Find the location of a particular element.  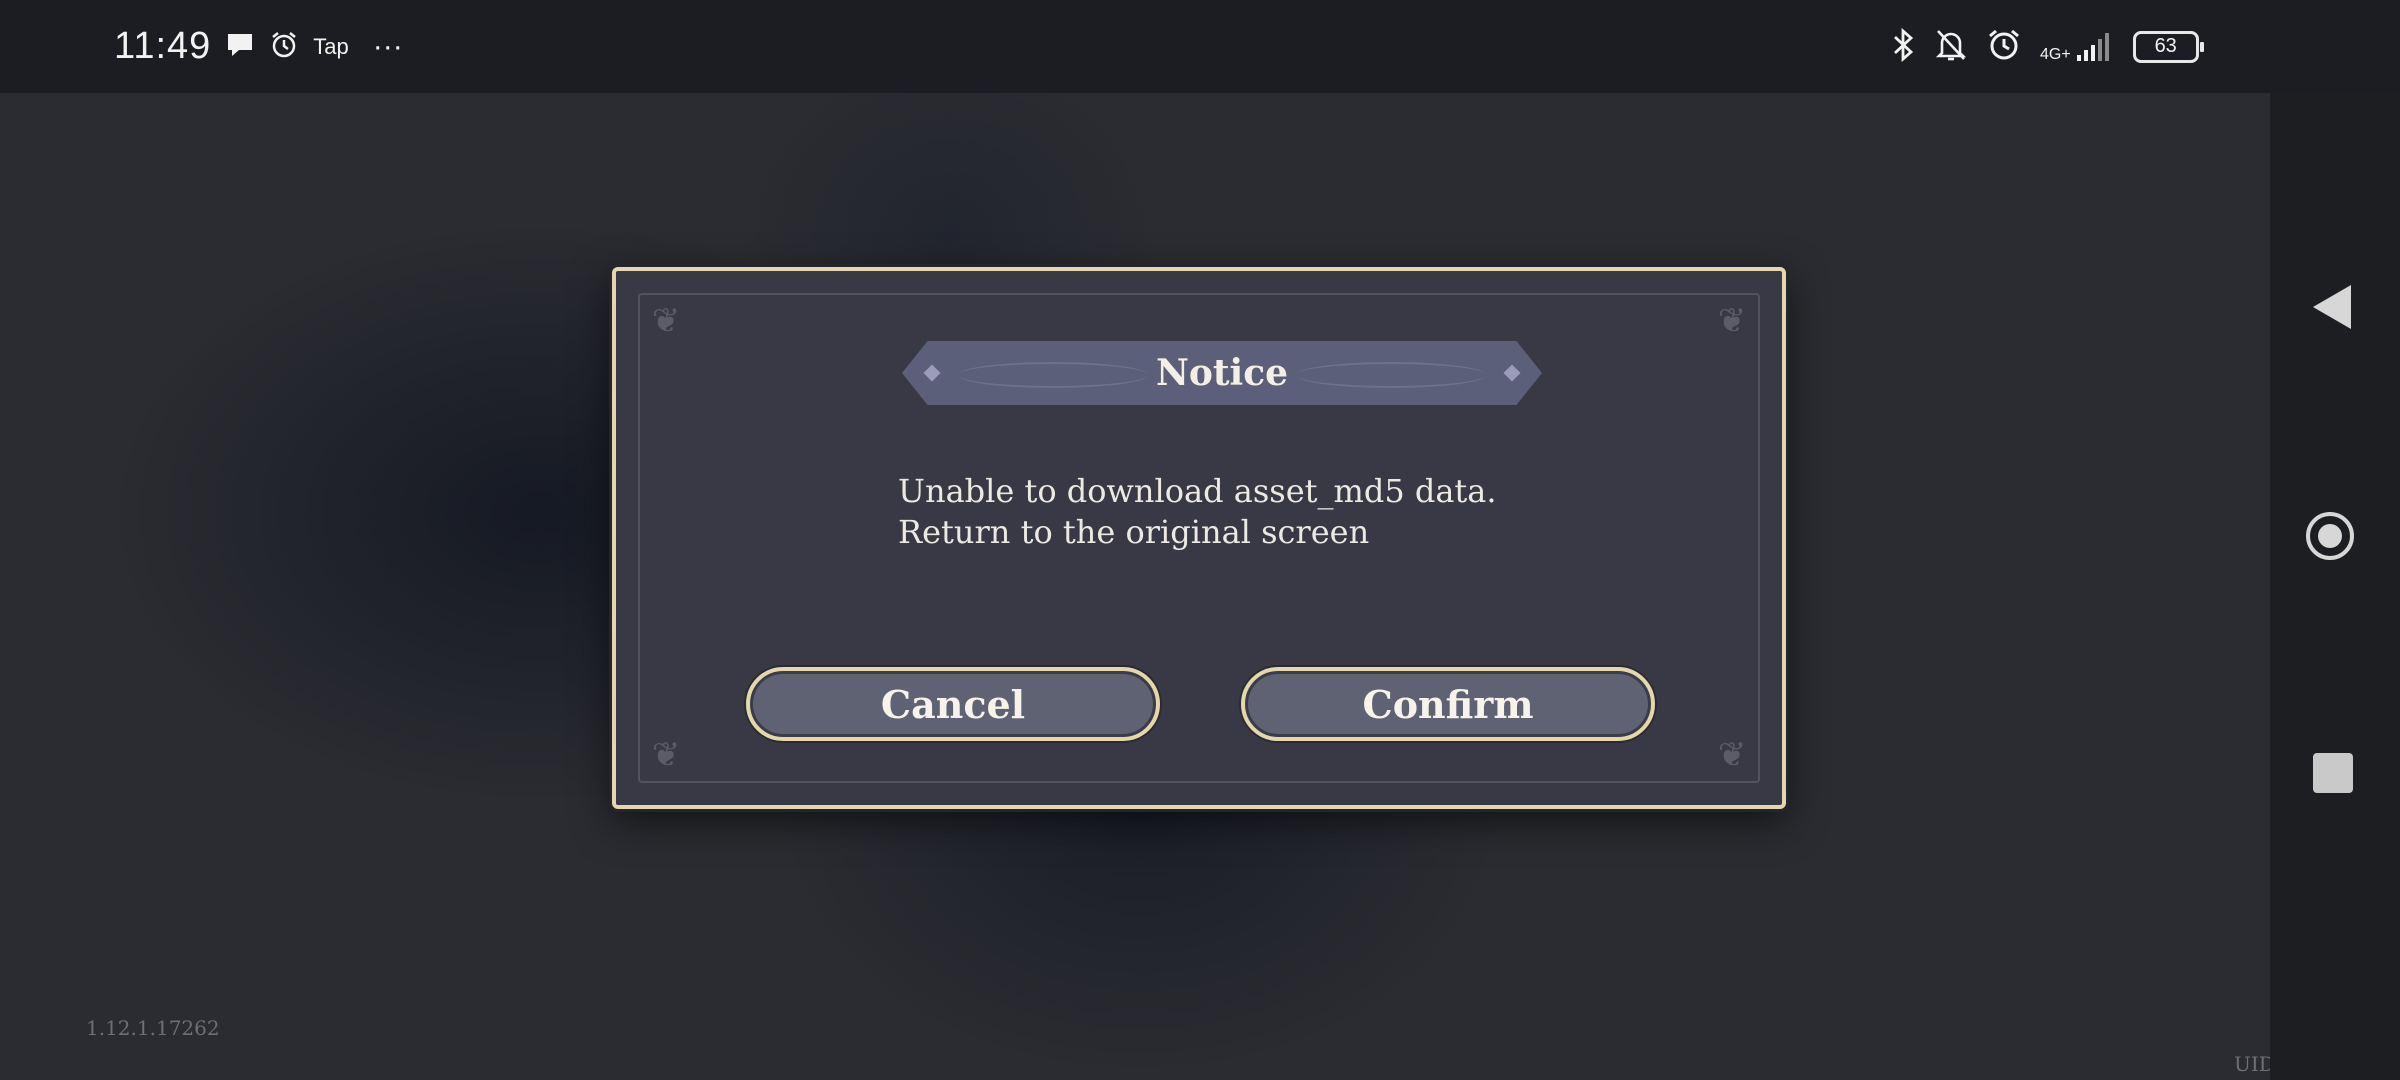

dialog-title-banner: Notice is located at coordinates (1222, 373).